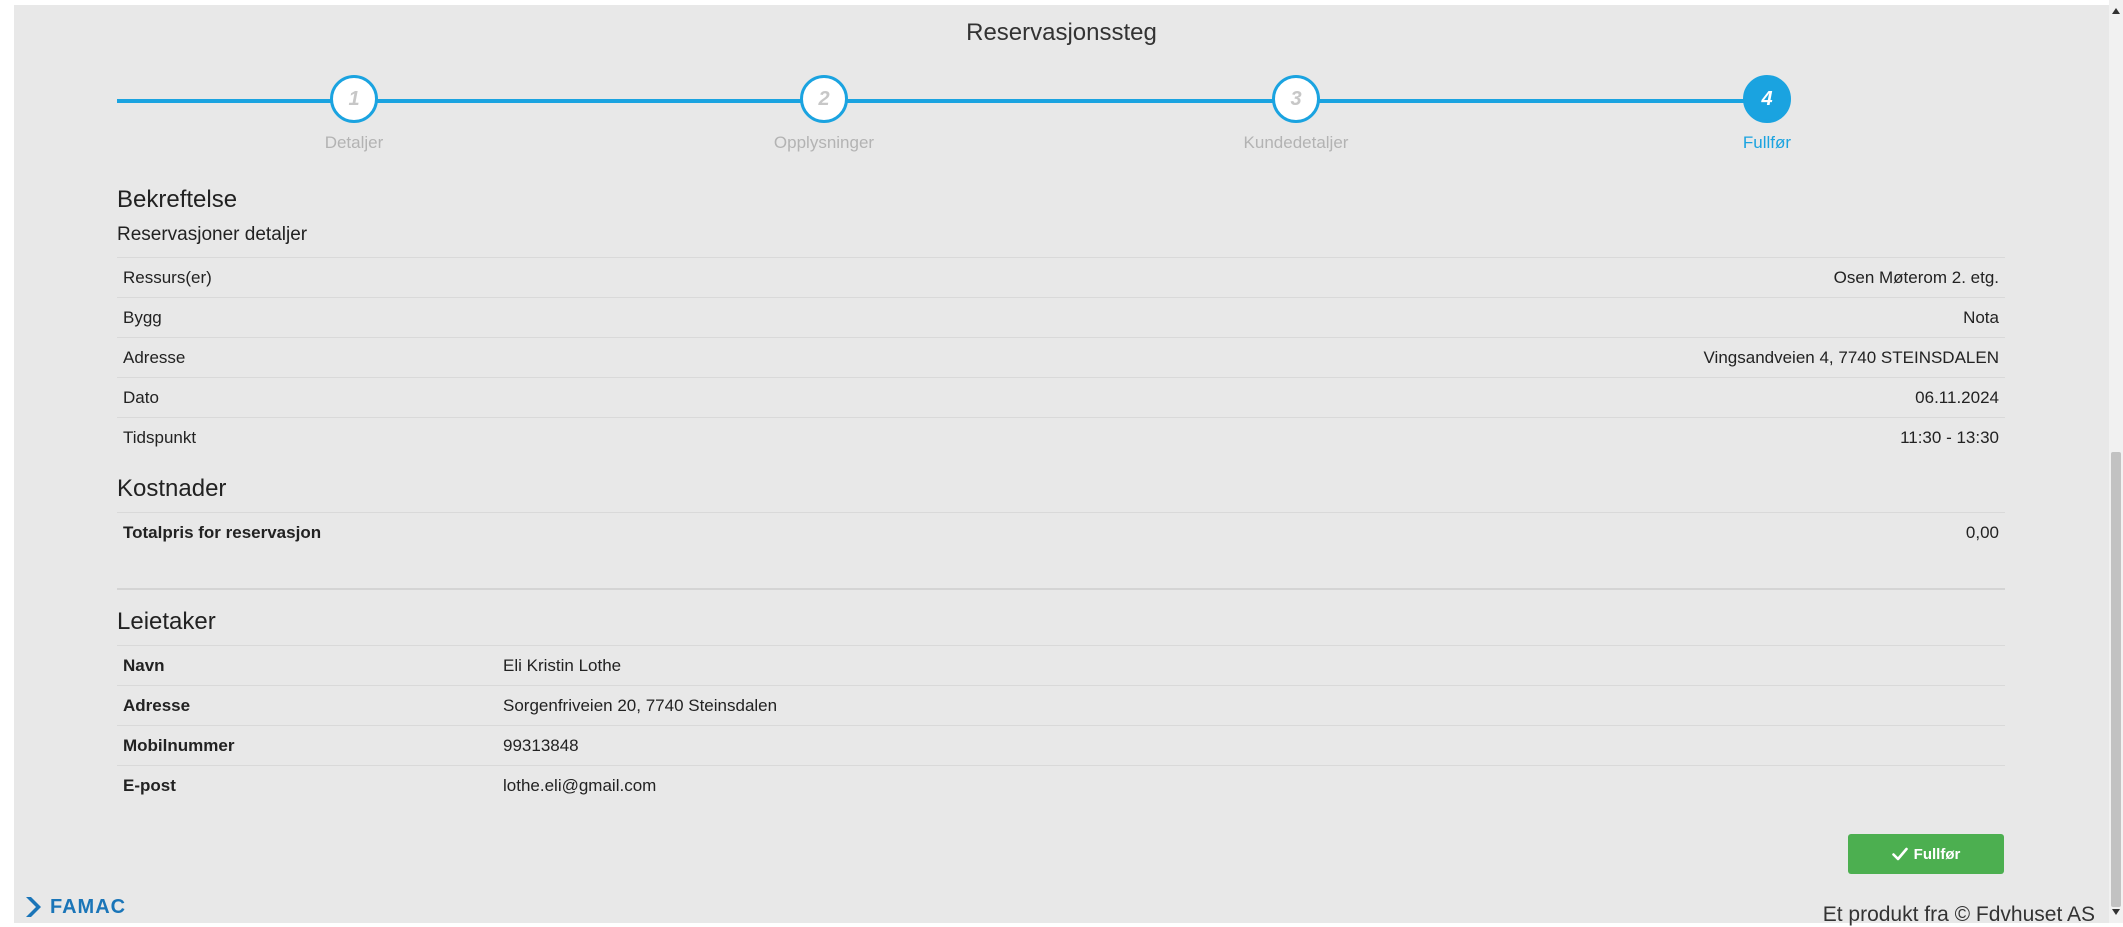 The width and height of the screenshot is (2123, 927). I want to click on step-4-circle: 4, so click(1767, 99).